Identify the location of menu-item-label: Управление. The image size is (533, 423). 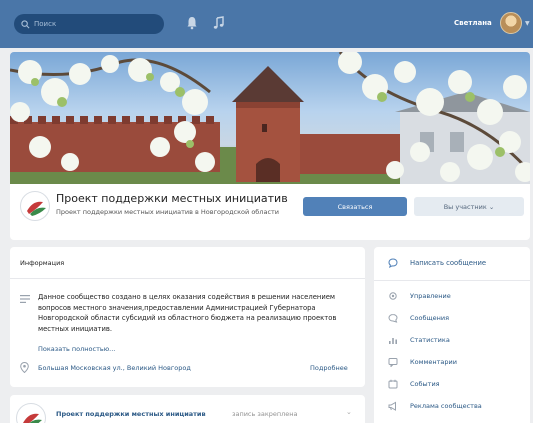
(430, 296).